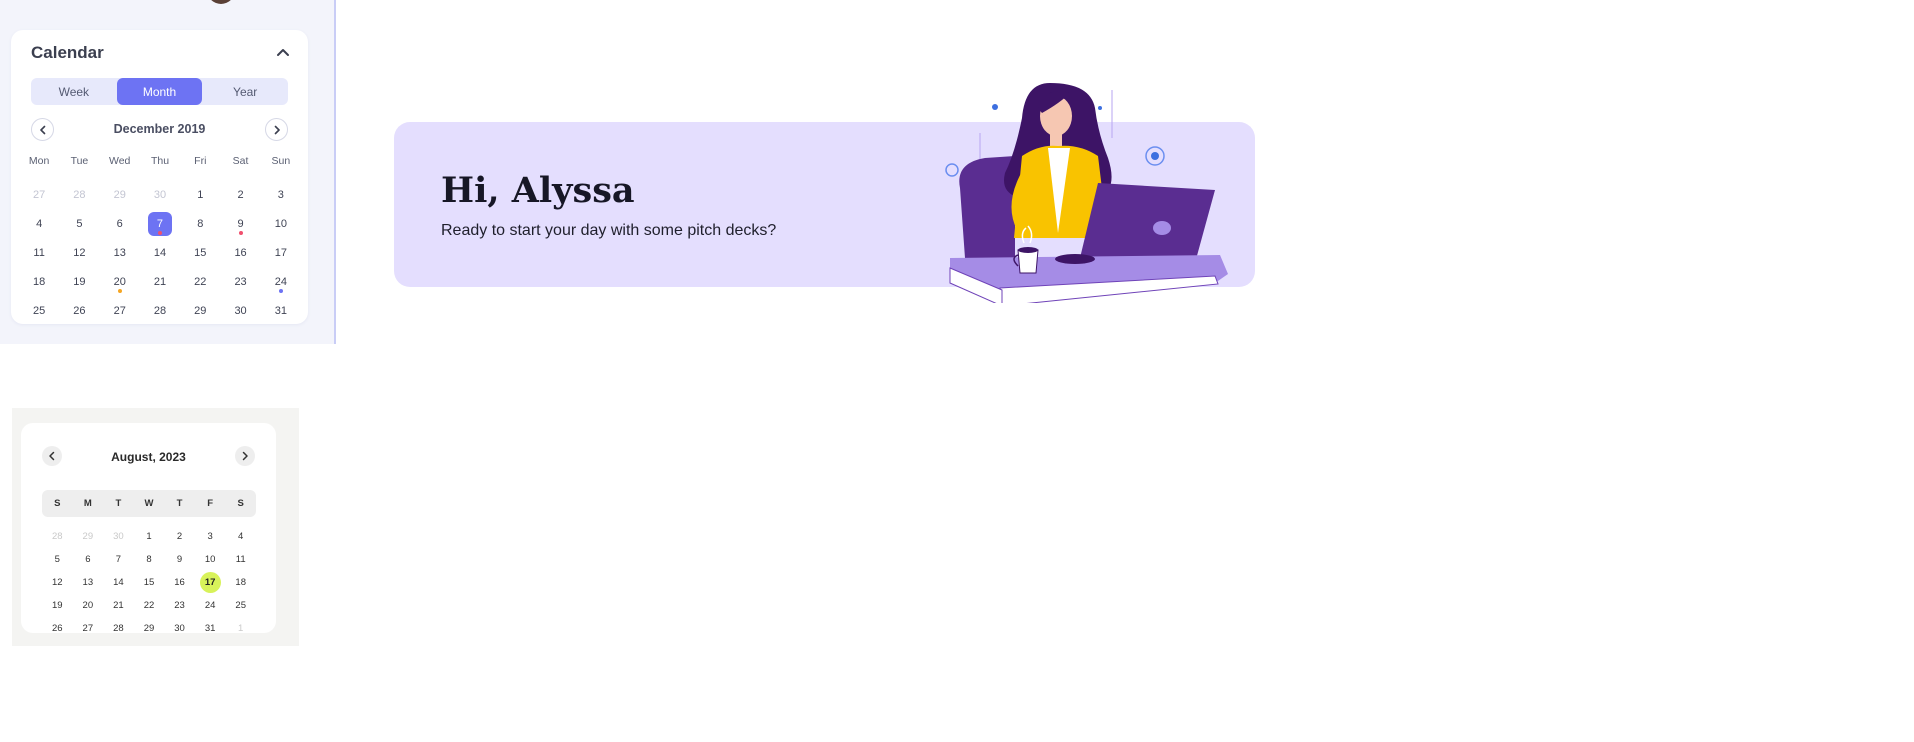 This screenshot has width=1914, height=742. I want to click on mini-day-number: 11, so click(240, 559).